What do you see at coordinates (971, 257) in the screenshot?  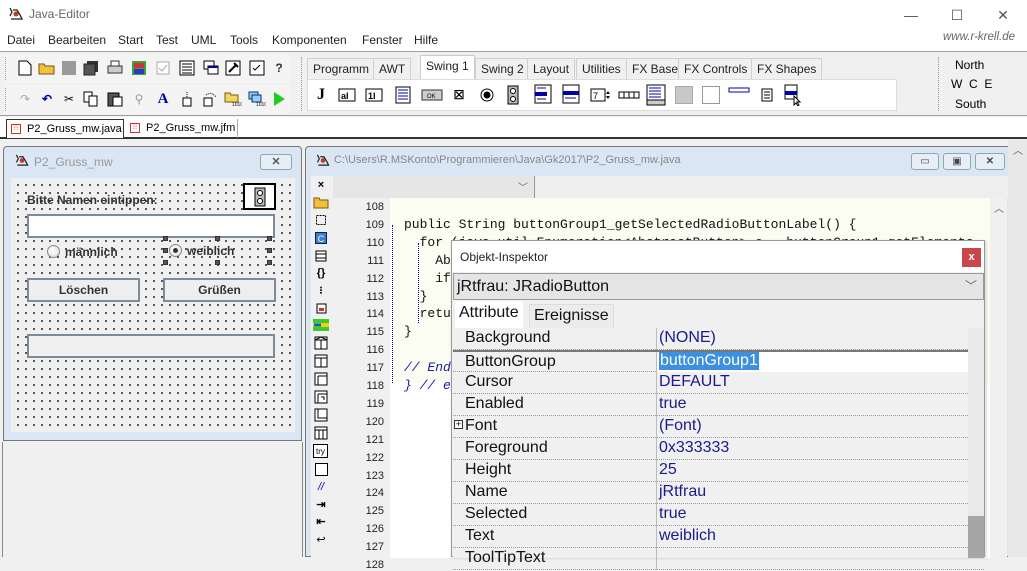 I see `inspector-close-button: x` at bounding box center [971, 257].